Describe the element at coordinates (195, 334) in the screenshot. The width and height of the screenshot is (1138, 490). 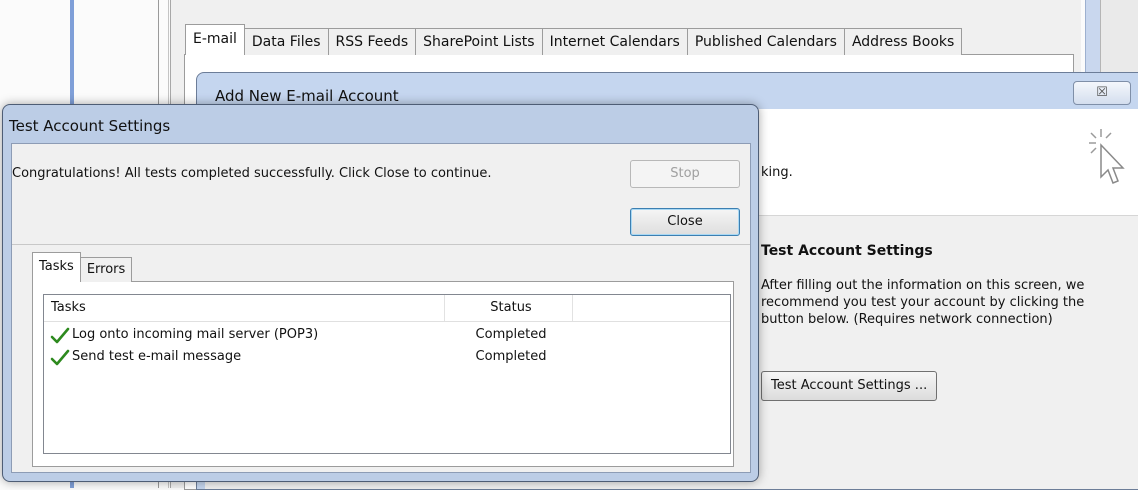
I see `task-name: Log onto incoming mail server (POP3)` at that location.